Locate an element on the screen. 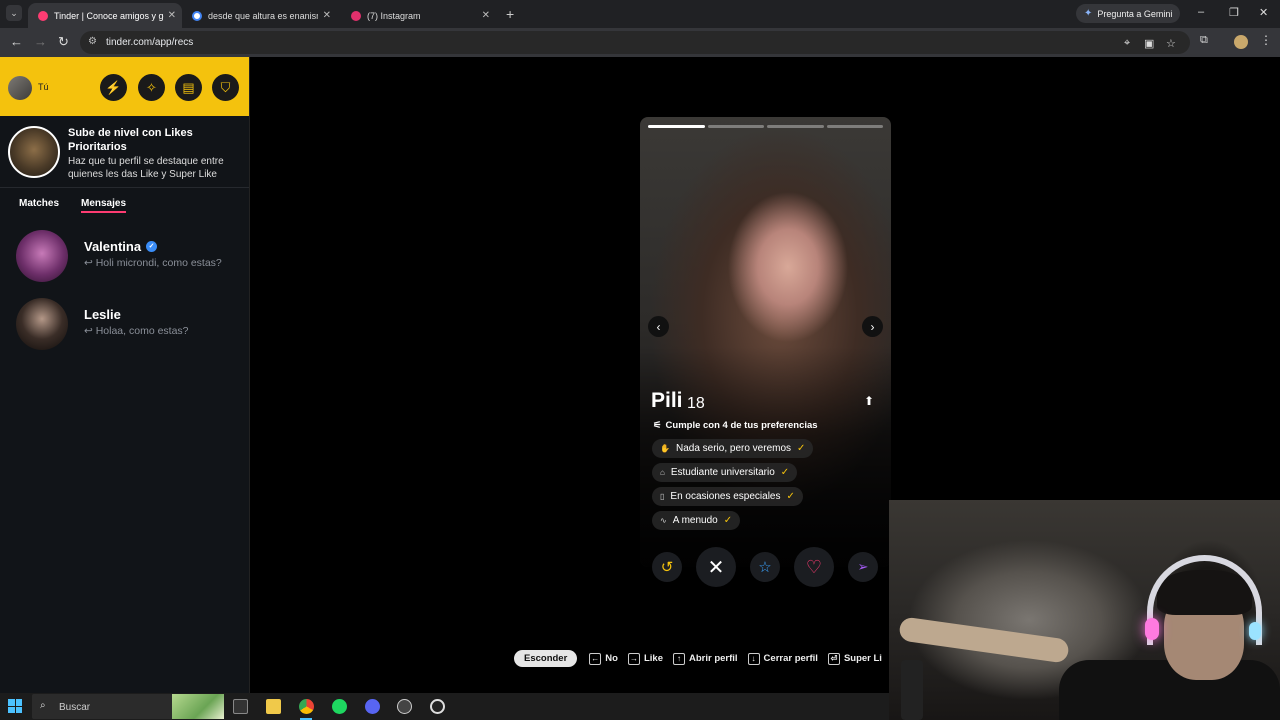 The height and width of the screenshot is (720, 1280). tab-instagram: (7) Instagram ✕ is located at coordinates (418, 15).